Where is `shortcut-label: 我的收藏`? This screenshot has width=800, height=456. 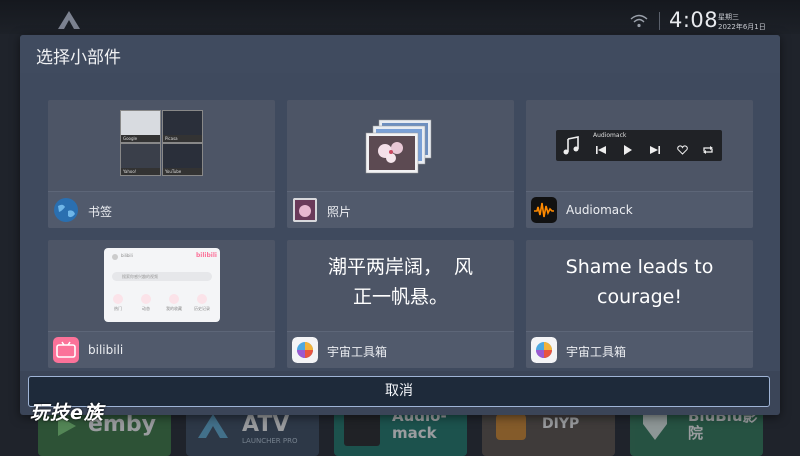
shortcut-label: 我的收藏 is located at coordinates (174, 308).